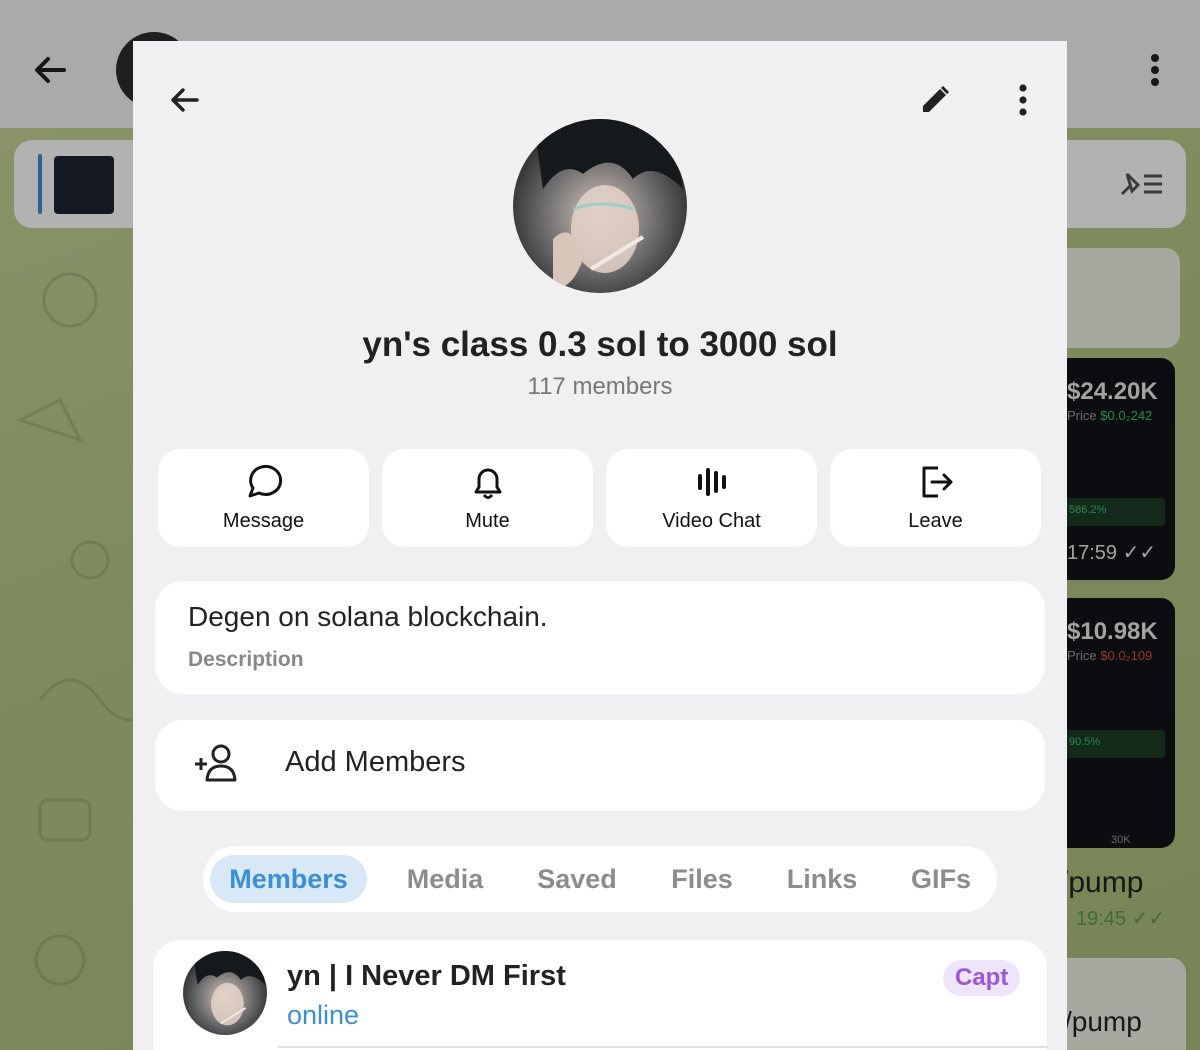 The width and height of the screenshot is (1200, 1050). What do you see at coordinates (935, 100) in the screenshot?
I see `edit-pencil-icon` at bounding box center [935, 100].